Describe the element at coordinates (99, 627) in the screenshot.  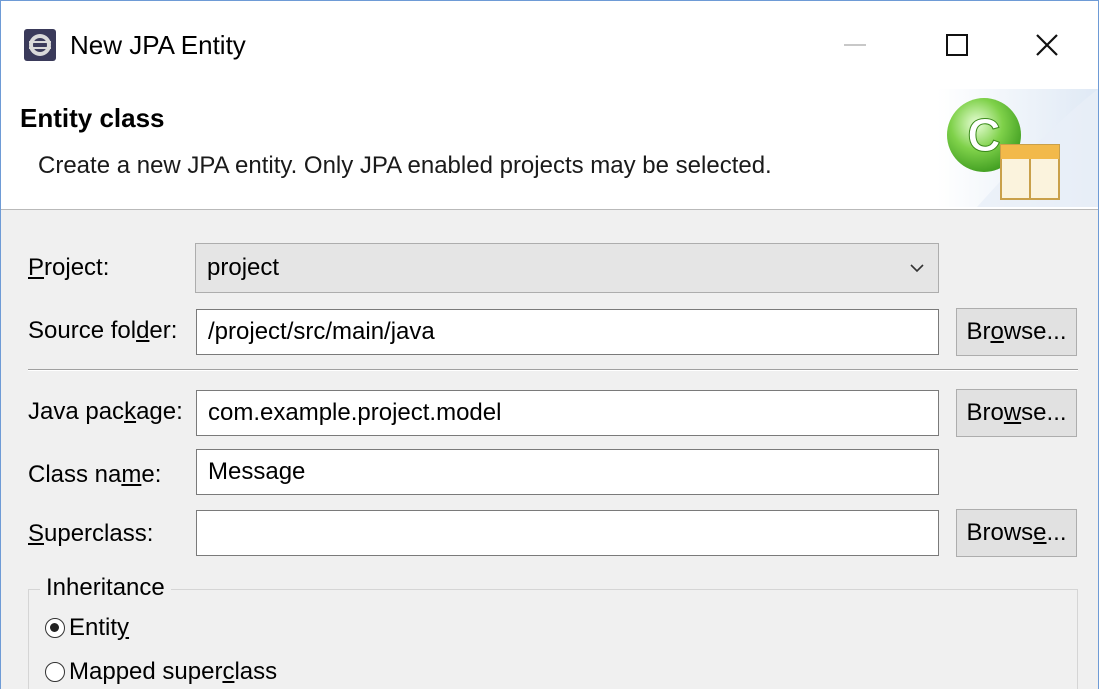
I see `radio-entity-label: Entity` at that location.